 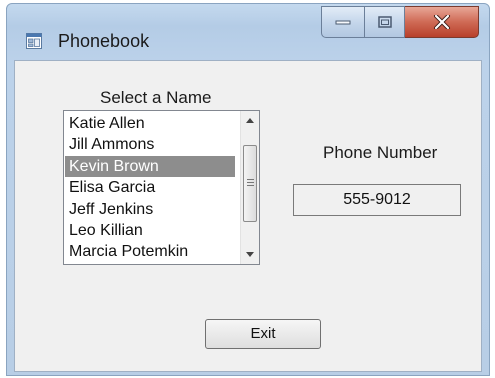 What do you see at coordinates (150, 166) in the screenshot?
I see `list-item-selected: Kevin Brown` at bounding box center [150, 166].